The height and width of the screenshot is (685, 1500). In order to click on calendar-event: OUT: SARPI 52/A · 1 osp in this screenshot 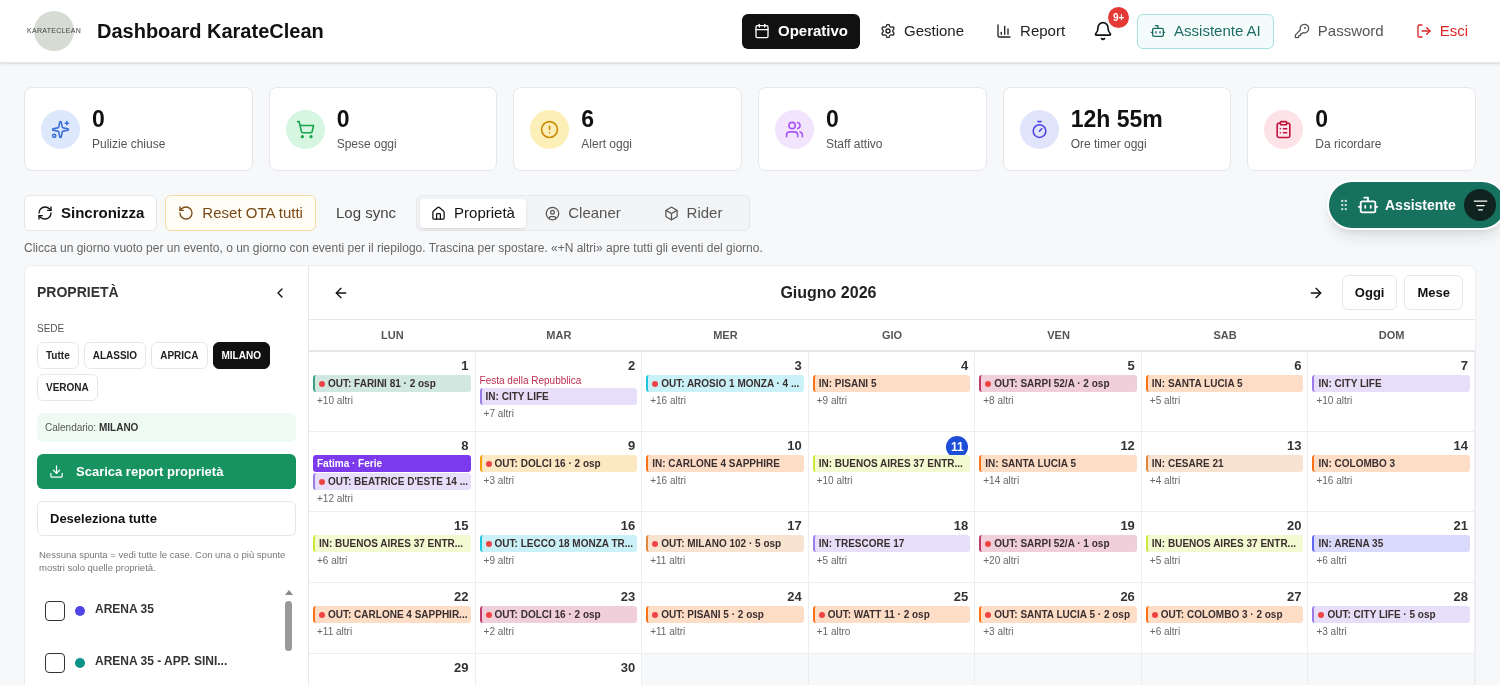, I will do `click(1058, 543)`.